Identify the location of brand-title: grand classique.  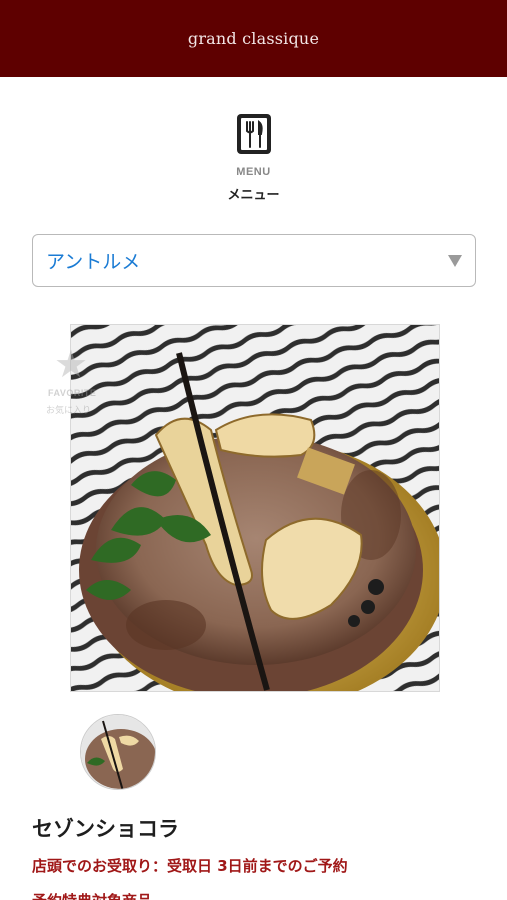
(253, 38).